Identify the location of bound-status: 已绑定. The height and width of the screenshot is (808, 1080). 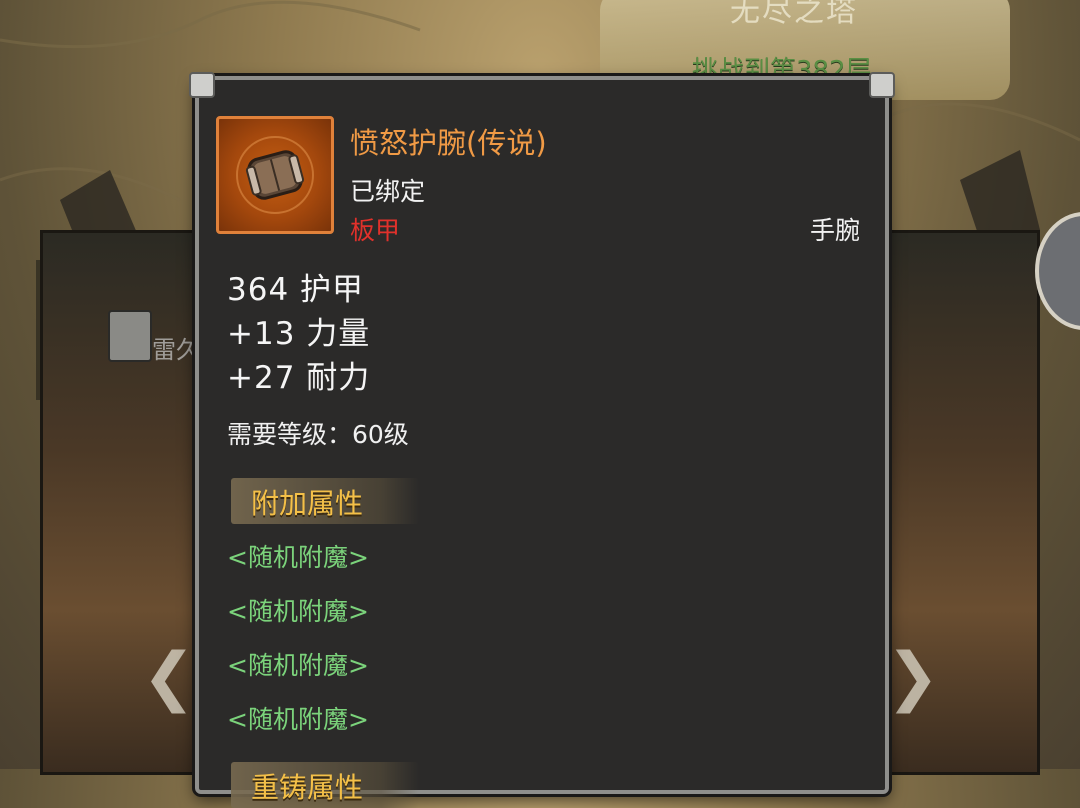
(388, 191).